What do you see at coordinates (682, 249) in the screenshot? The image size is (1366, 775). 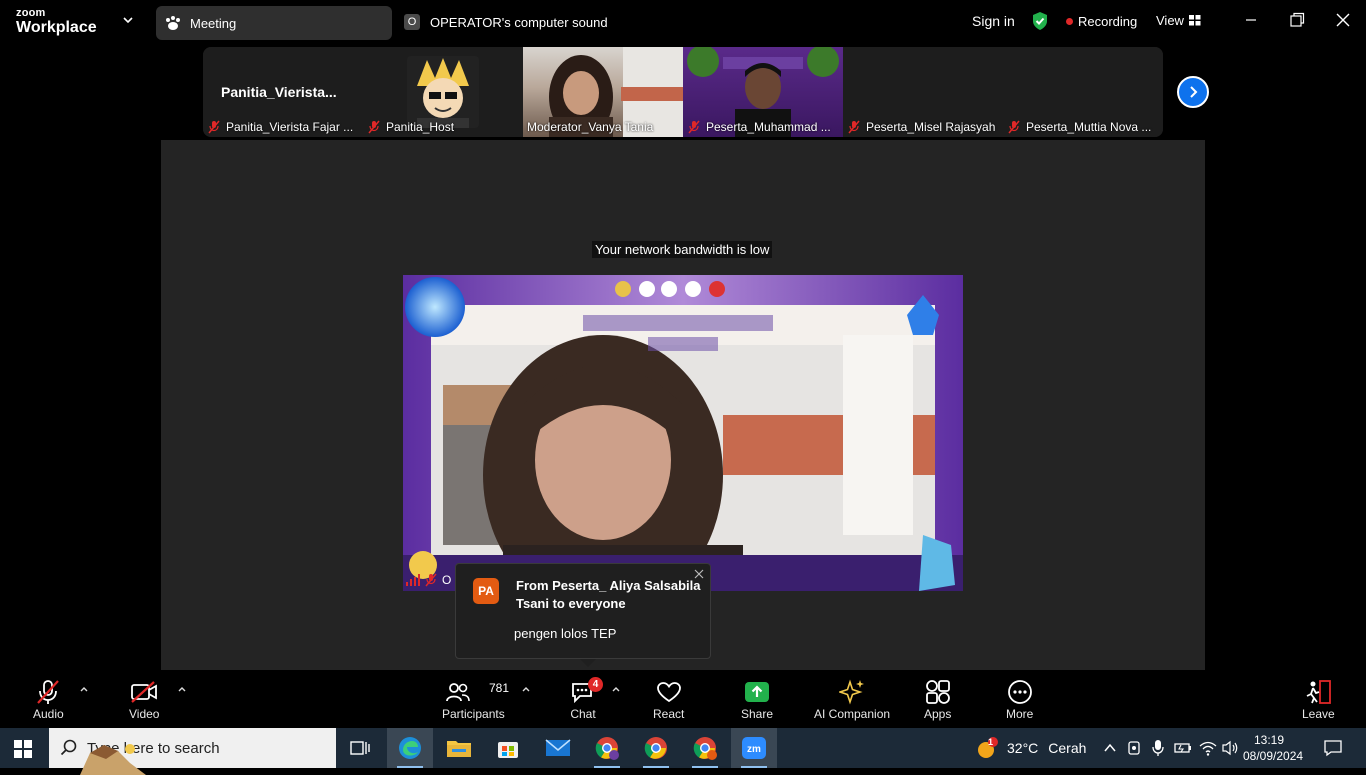 I see `bandwidth-warning: Your network bandwidth is low` at bounding box center [682, 249].